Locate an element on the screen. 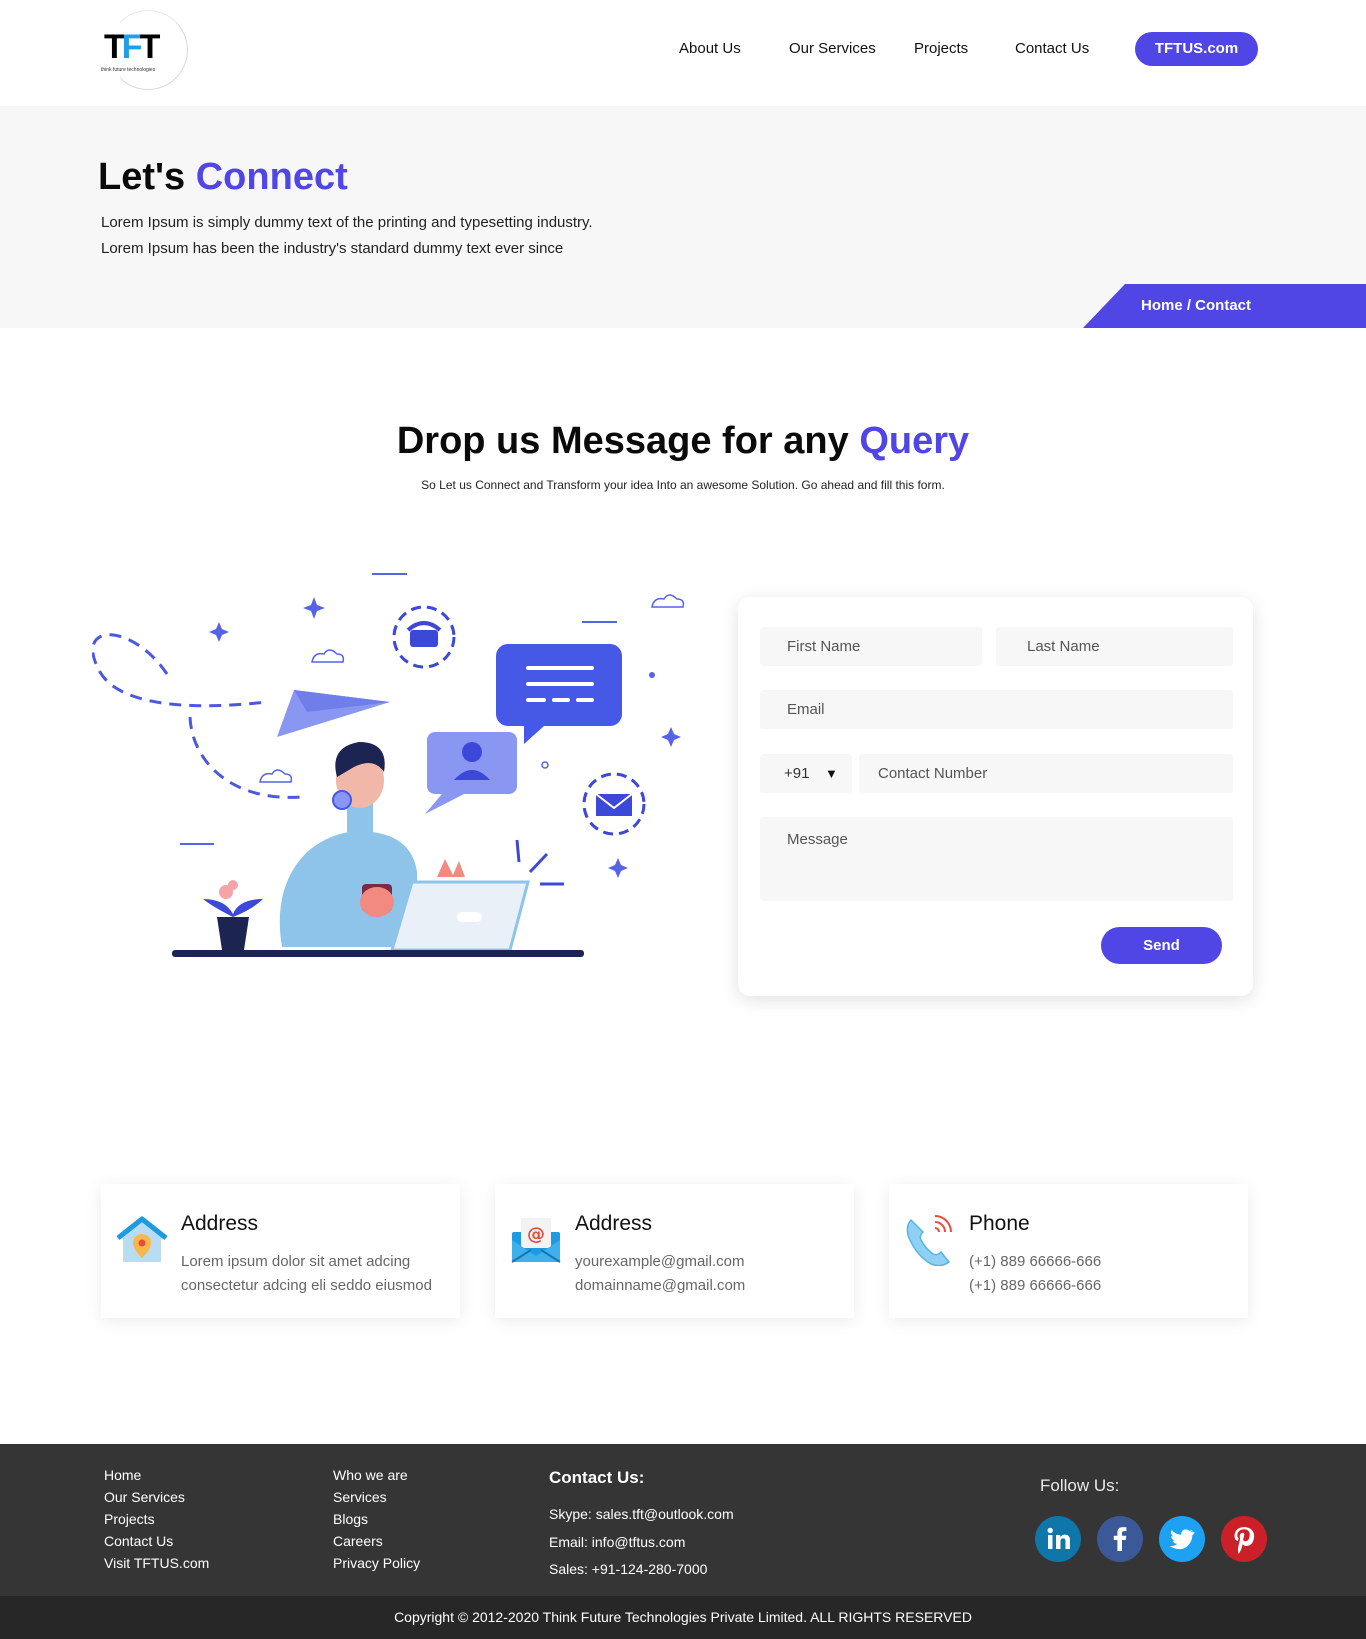  section-title-prefix: Drop us Message for any is located at coordinates (628, 441).